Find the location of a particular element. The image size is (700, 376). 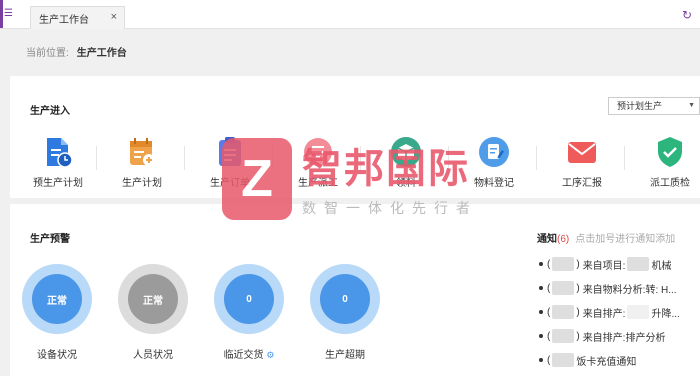

gauge-equipment-status: 正常 设备状况 is located at coordinates (57, 312).